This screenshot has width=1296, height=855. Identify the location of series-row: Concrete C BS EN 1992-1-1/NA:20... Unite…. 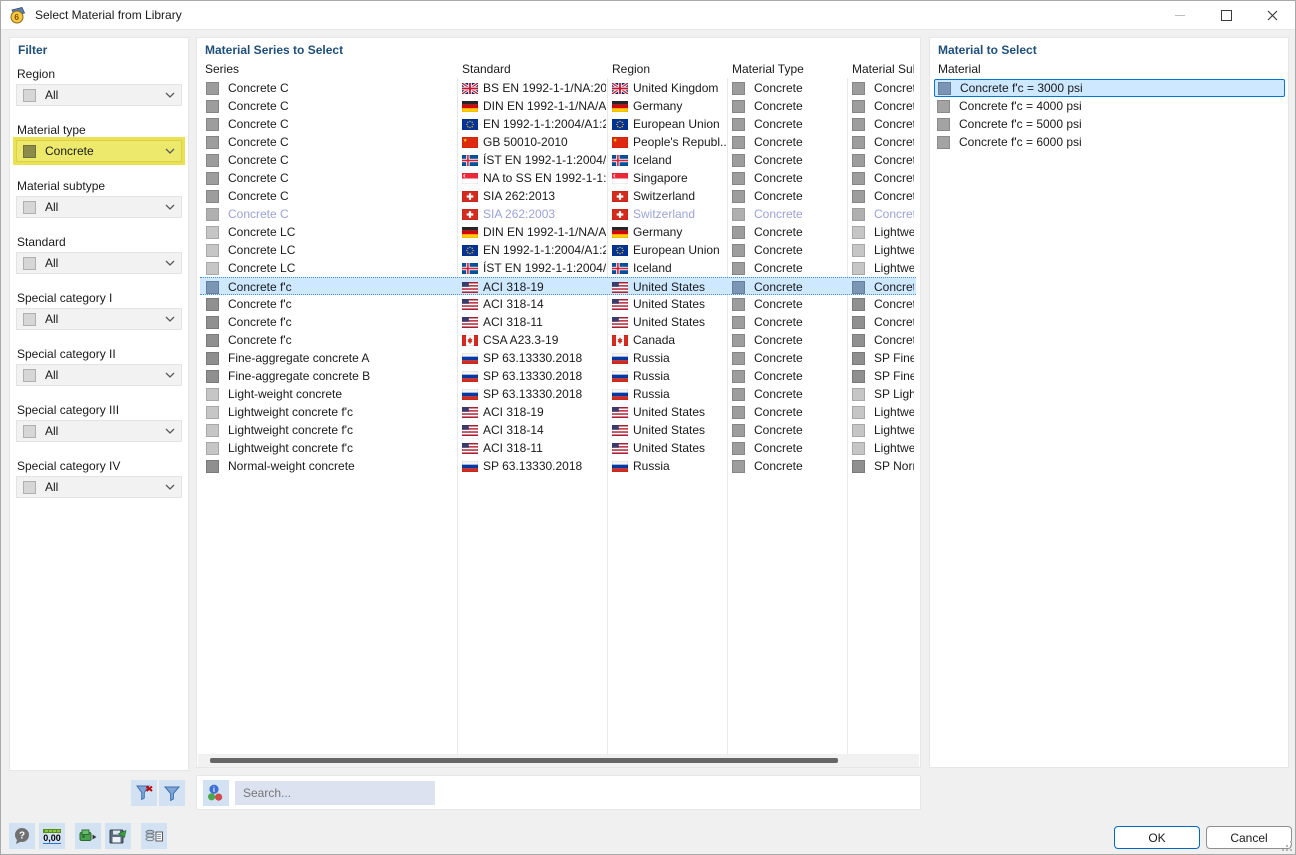
(558, 88).